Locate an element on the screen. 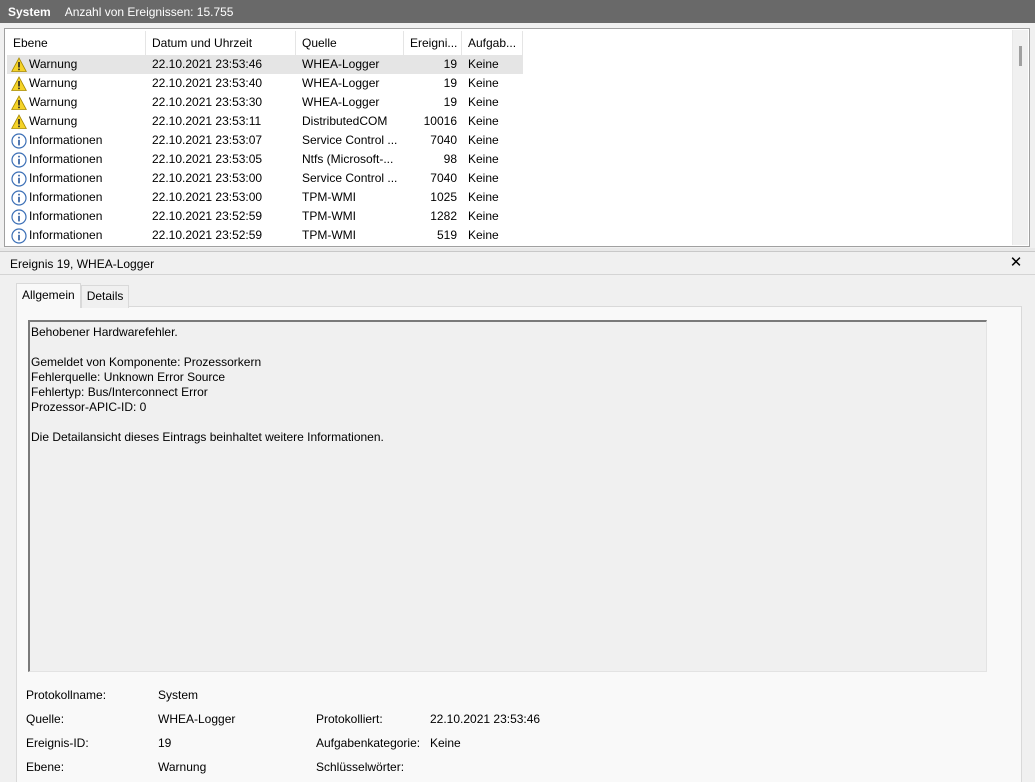 This screenshot has height=782, width=1035. pane-splitter is located at coordinates (517, 250).